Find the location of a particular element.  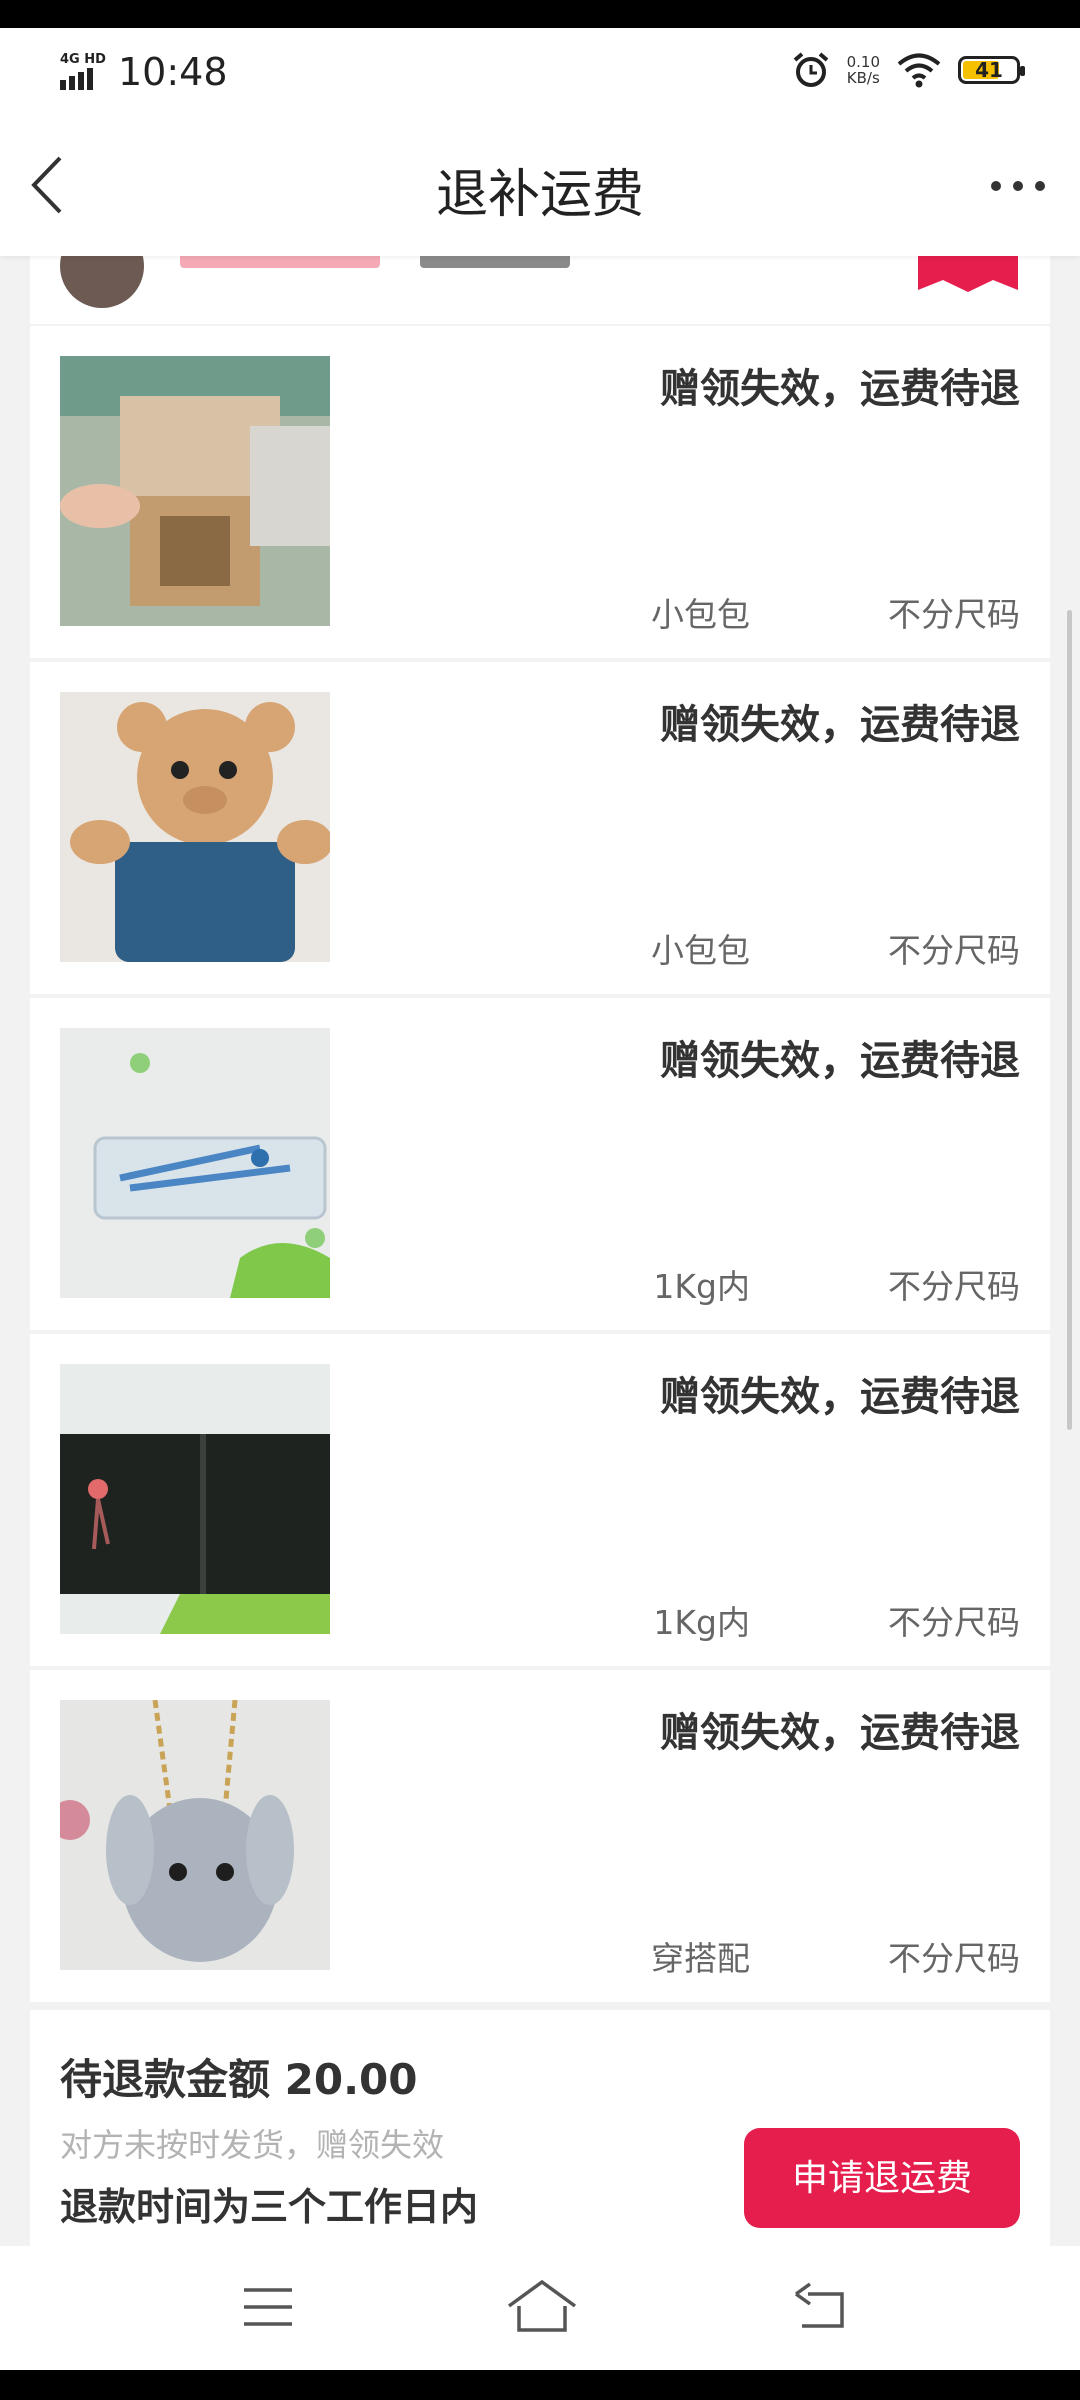

battery-icon: 41 is located at coordinates (991, 70).